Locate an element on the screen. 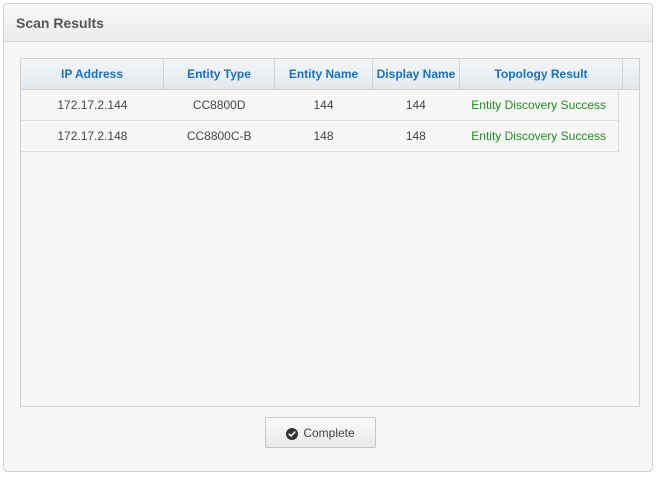 The height and width of the screenshot is (477, 658). cell-ip-address: 172.17.2.144 is located at coordinates (92, 105).